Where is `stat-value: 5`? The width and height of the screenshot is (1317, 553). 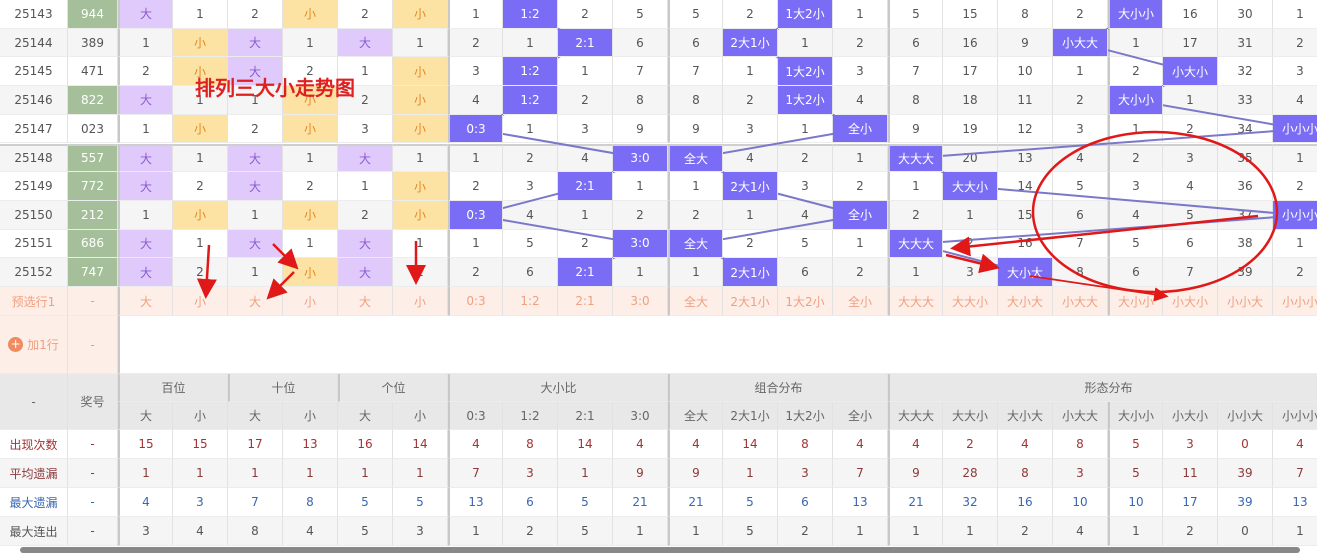 stat-value: 5 is located at coordinates (420, 502).